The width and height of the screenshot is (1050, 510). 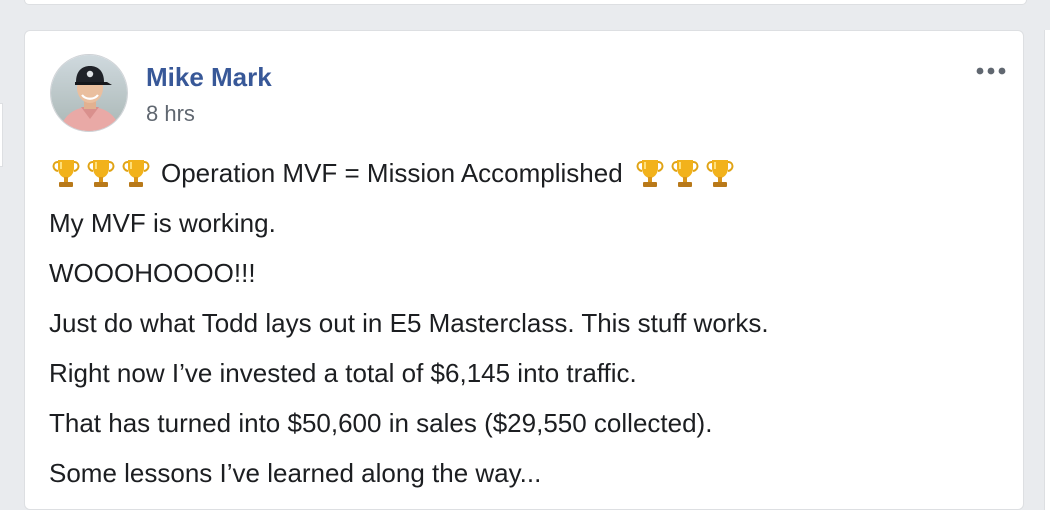 I want to click on post-headline-text: Operation MVF = Mission Accomplished, so click(x=392, y=173).